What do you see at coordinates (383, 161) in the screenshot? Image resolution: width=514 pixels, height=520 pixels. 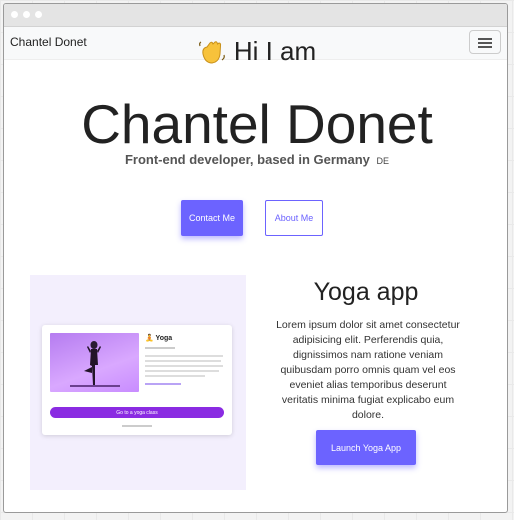 I see `flag-badge: DE` at bounding box center [383, 161].